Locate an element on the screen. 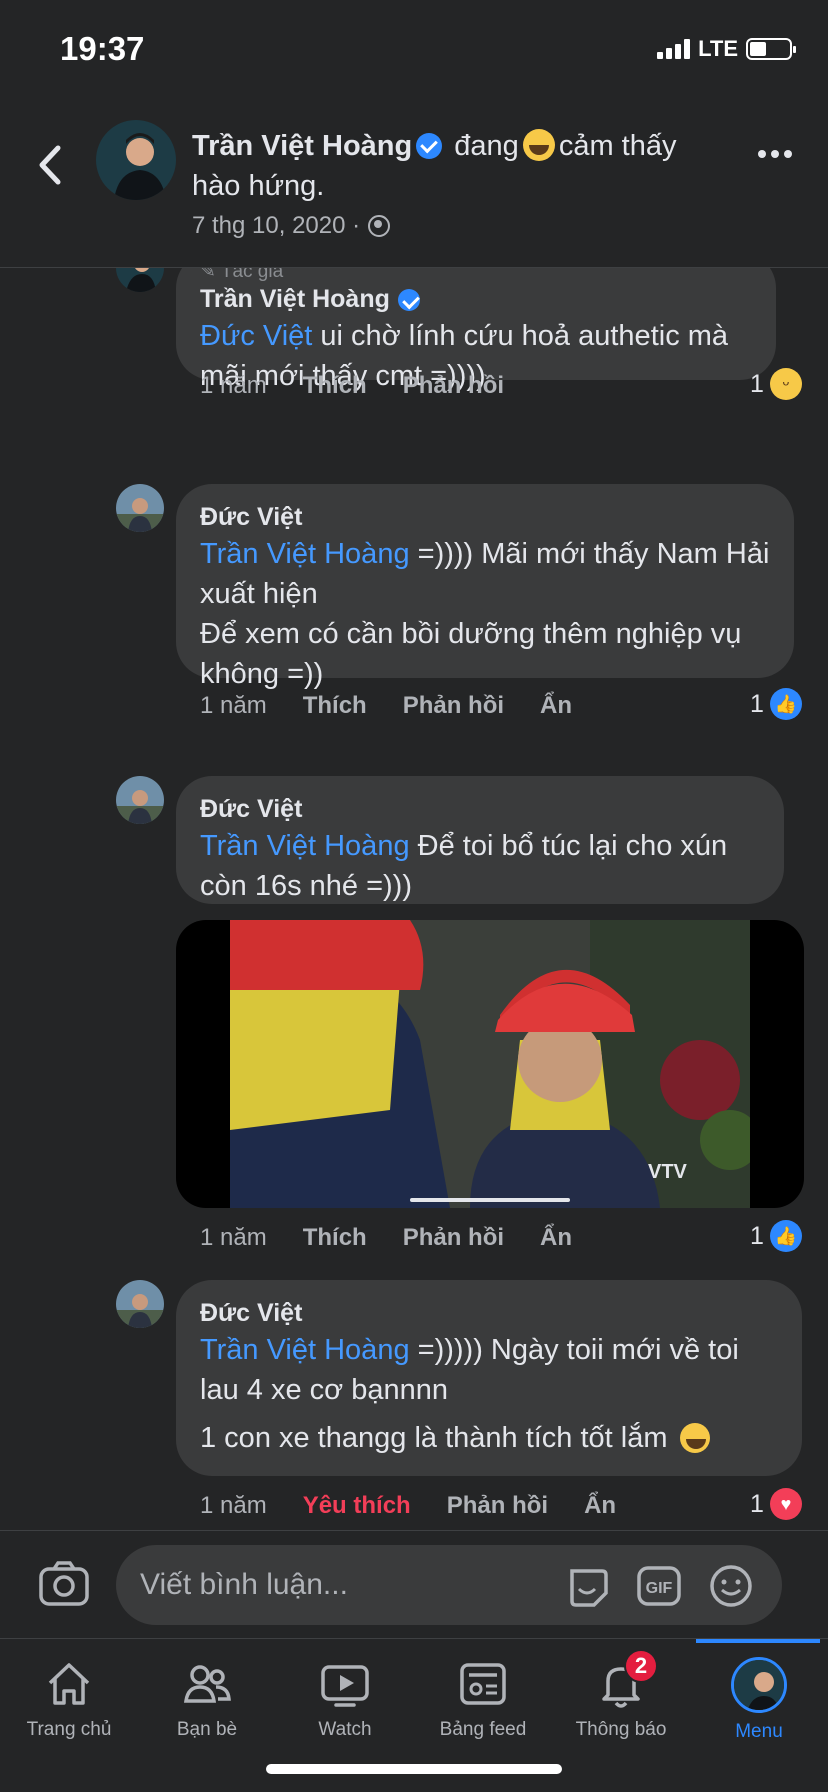 This screenshot has height=1792, width=828. laughing-emoji-icon is located at coordinates (694, 1438).